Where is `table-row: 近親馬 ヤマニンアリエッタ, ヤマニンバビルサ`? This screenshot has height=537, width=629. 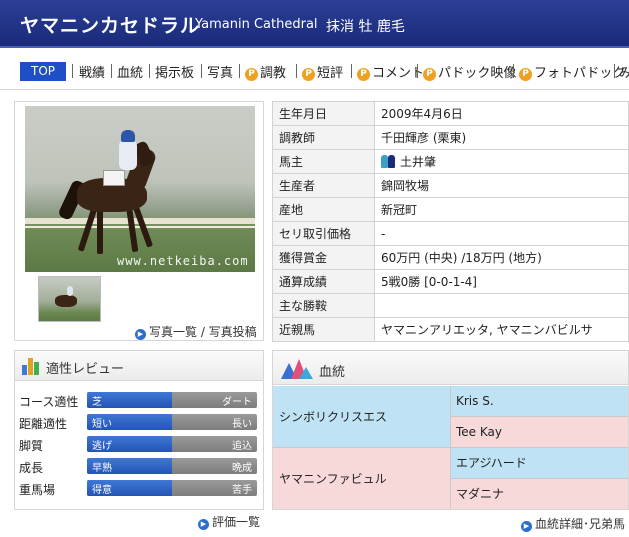
table-row: 近親馬 ヤマニンアリエッタ, ヤマニンバビルサ is located at coordinates (450, 329).